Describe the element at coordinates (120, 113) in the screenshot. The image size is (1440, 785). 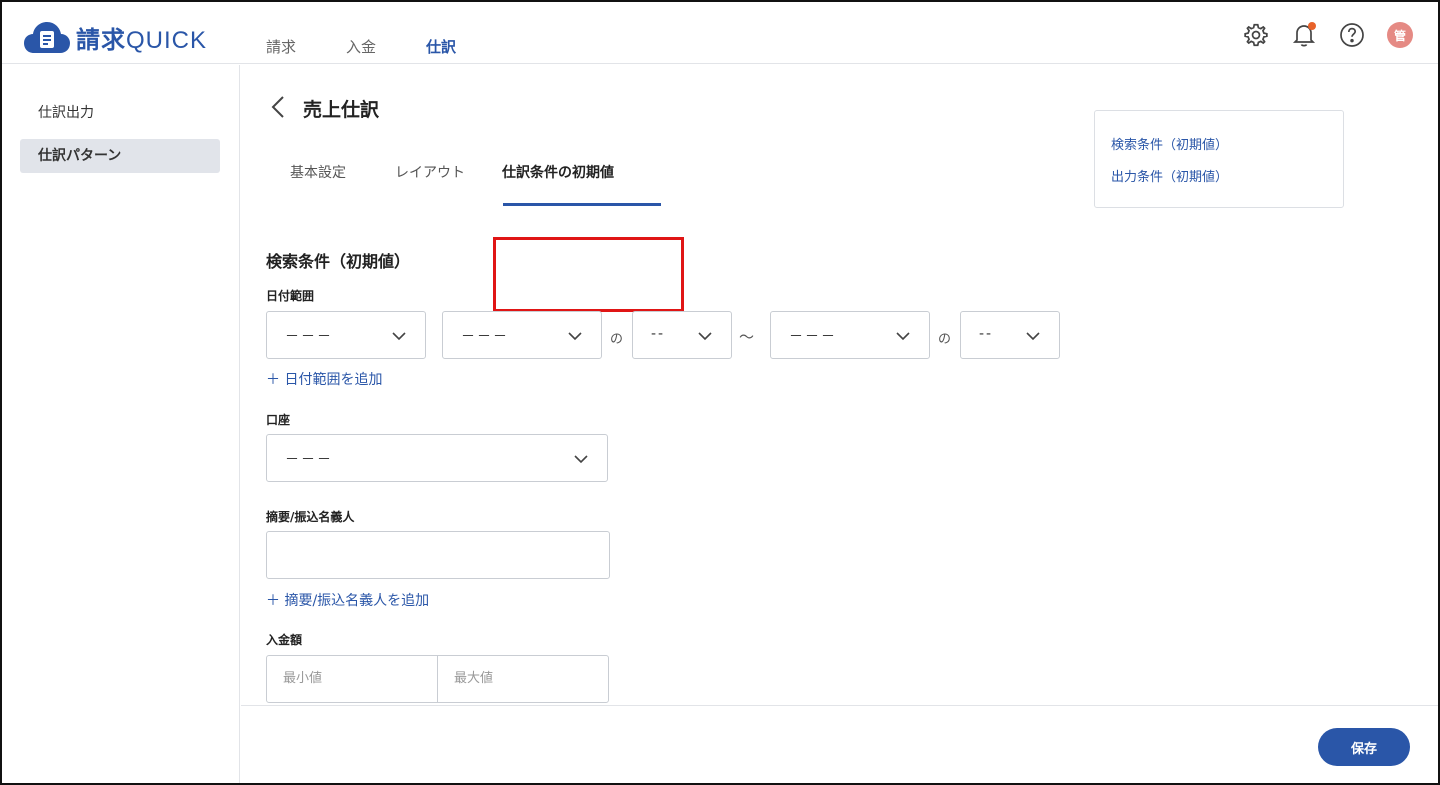
I see `sidebar-item-journal-output: 仕訳出力` at that location.